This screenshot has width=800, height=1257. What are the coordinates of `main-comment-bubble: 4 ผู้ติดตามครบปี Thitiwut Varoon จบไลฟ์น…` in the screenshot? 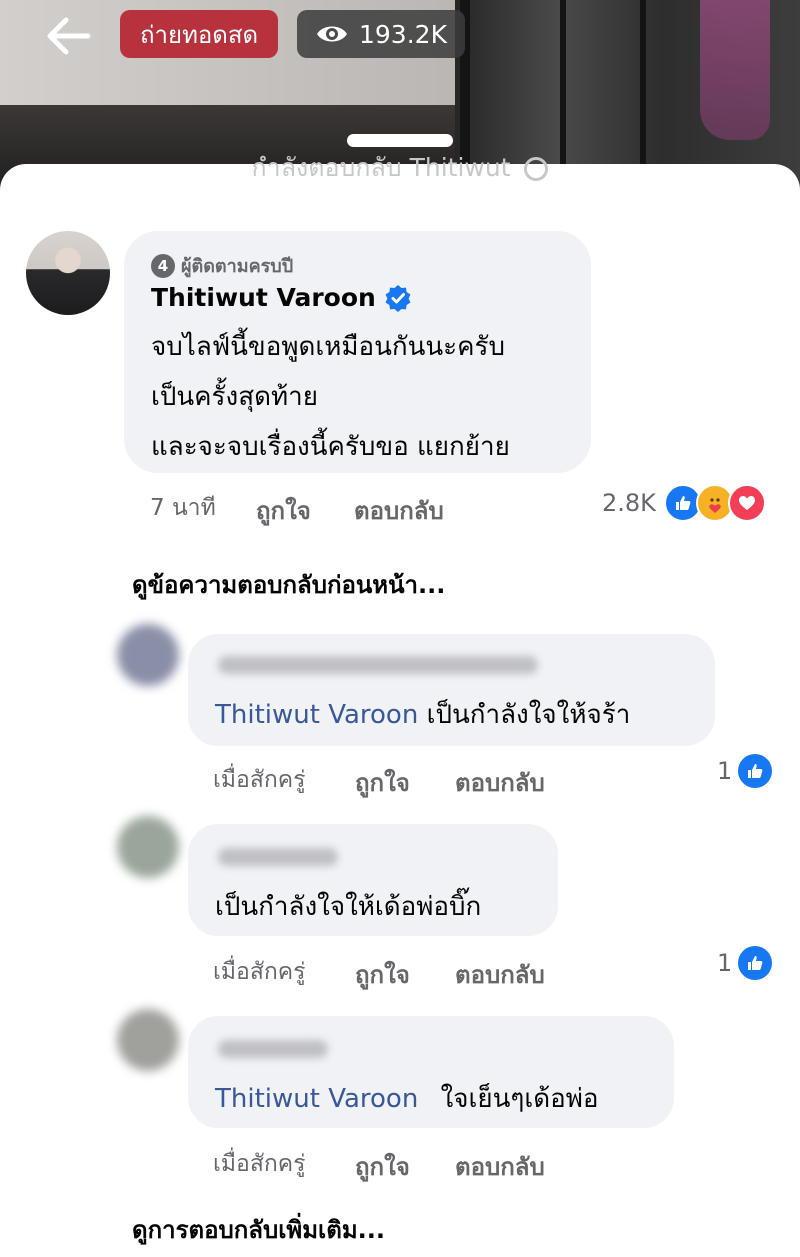 It's located at (357, 352).